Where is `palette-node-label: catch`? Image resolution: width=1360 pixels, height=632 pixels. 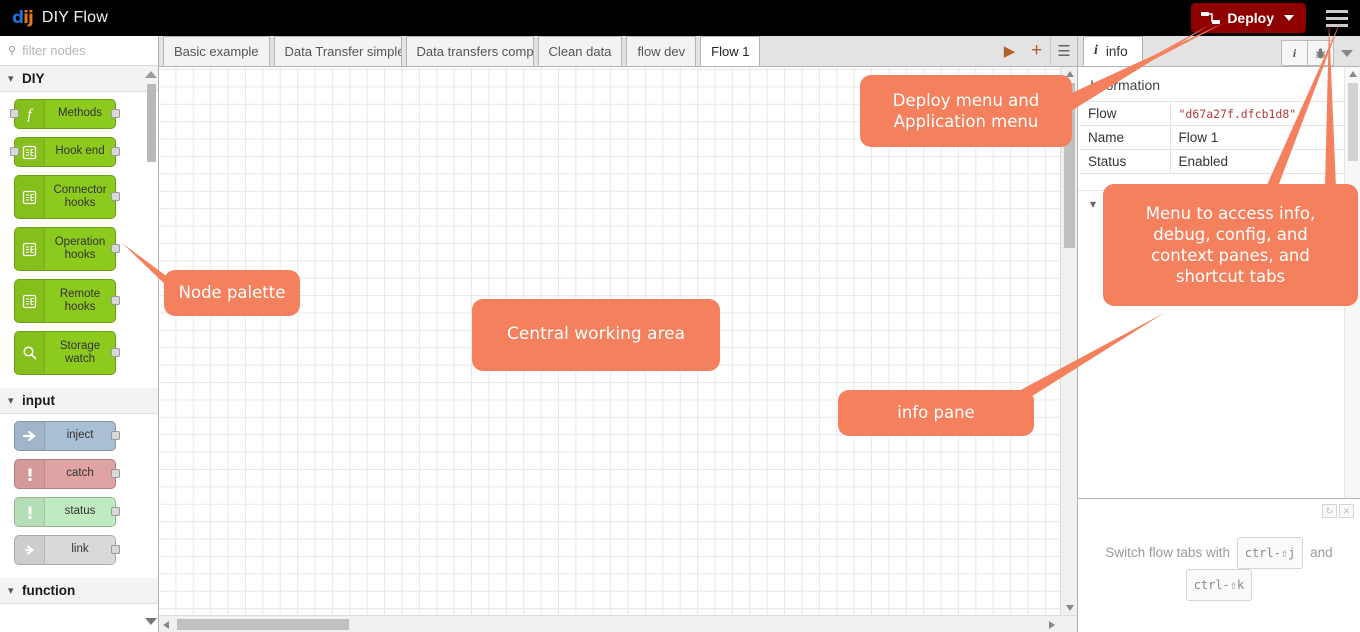
palette-node-label: catch is located at coordinates (80, 473).